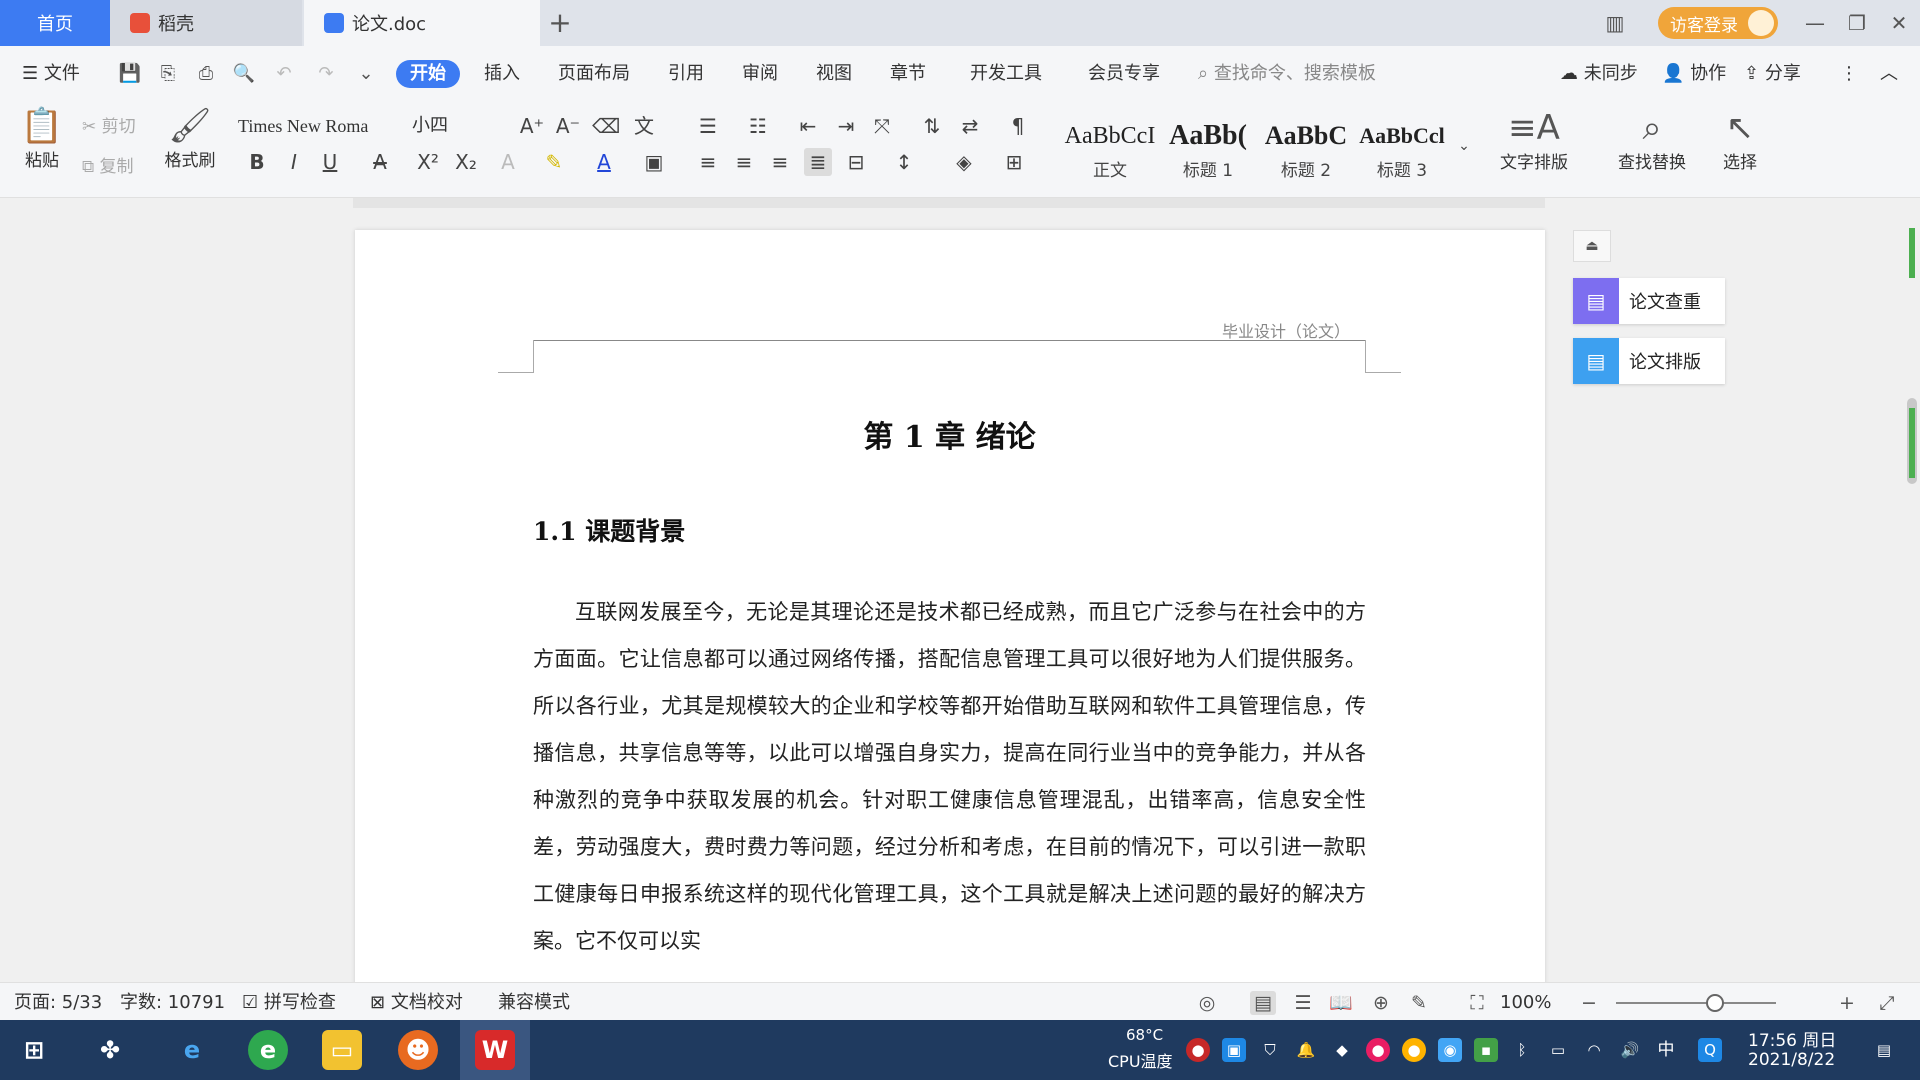  I want to click on underline-icon: U, so click(330, 162).